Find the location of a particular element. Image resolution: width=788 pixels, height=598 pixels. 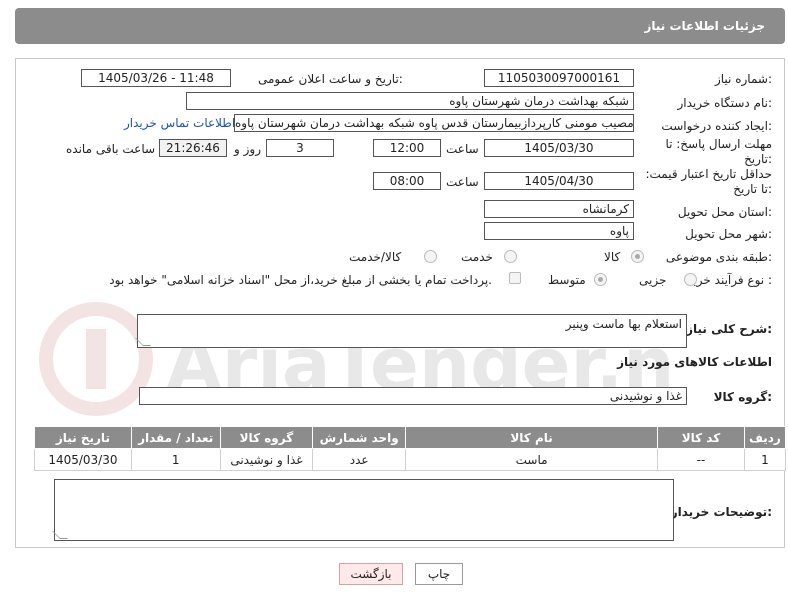

price-time-field: 08:00 is located at coordinates (407, 181).